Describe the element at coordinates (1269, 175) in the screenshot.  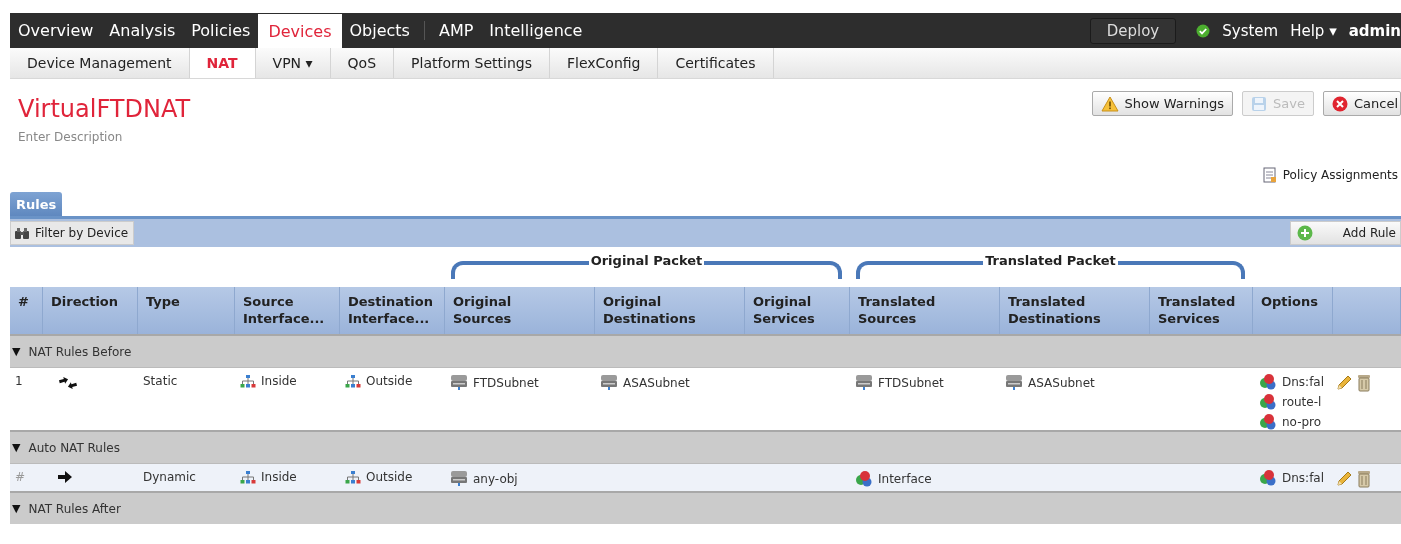
I see `document-icon` at that location.